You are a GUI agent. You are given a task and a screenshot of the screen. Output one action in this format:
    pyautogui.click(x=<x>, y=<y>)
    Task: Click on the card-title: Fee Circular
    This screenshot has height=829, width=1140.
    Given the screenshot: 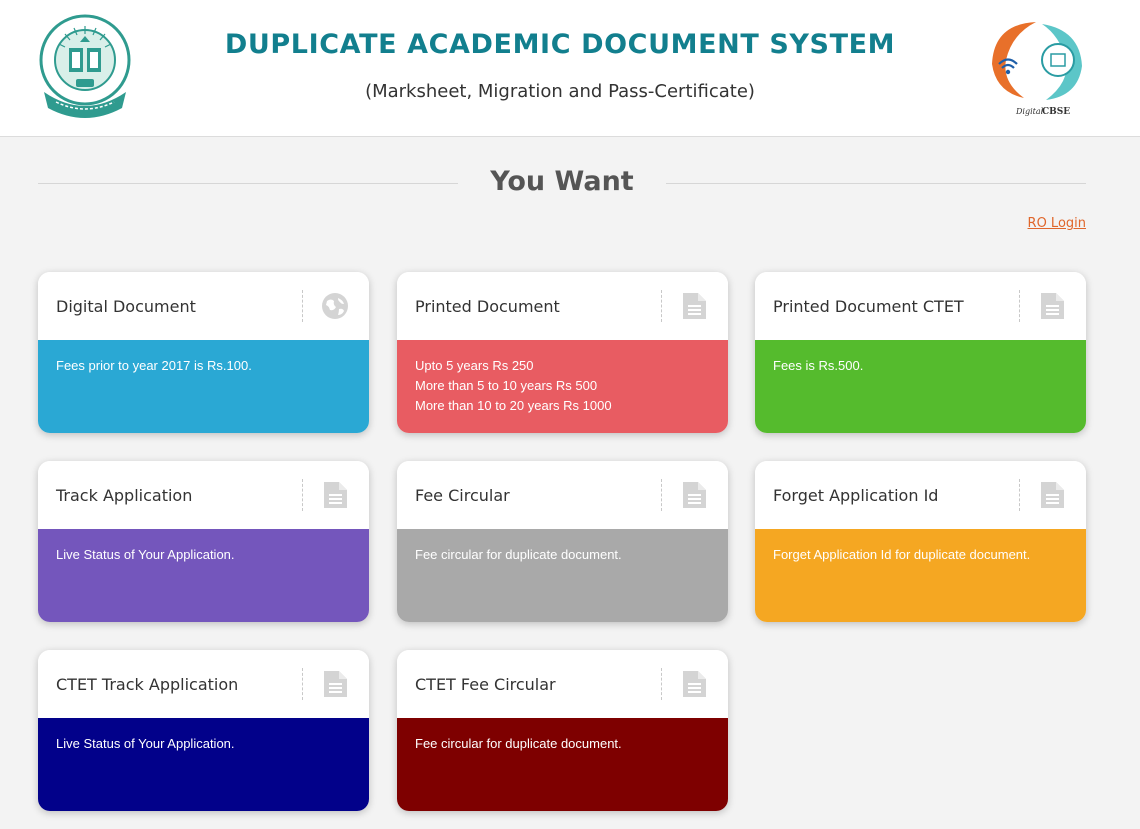 What is the action you would take?
    pyautogui.click(x=462, y=495)
    